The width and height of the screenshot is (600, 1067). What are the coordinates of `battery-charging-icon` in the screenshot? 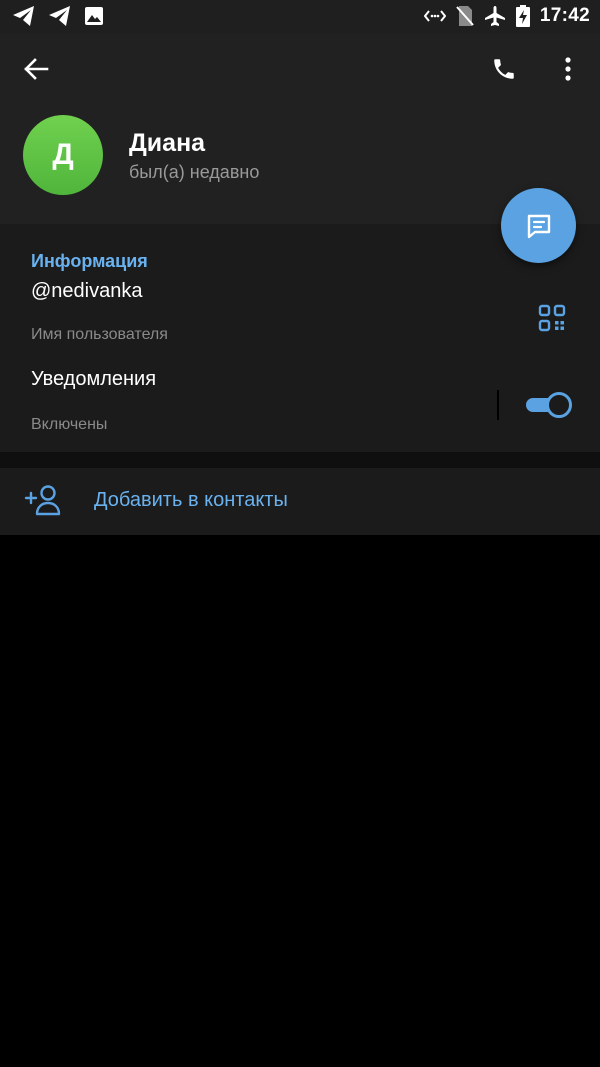 It's located at (522, 16).